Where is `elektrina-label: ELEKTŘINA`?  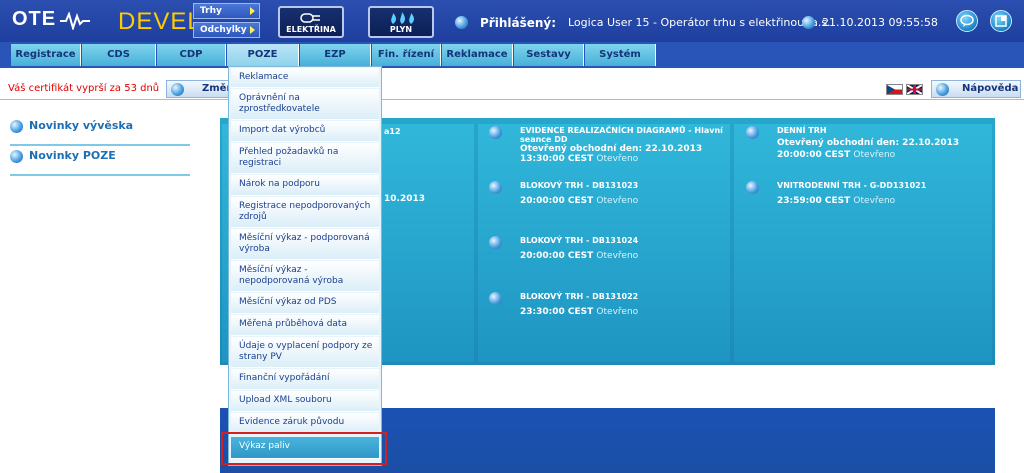
elektrina-label: ELEKTŘINA is located at coordinates (311, 29).